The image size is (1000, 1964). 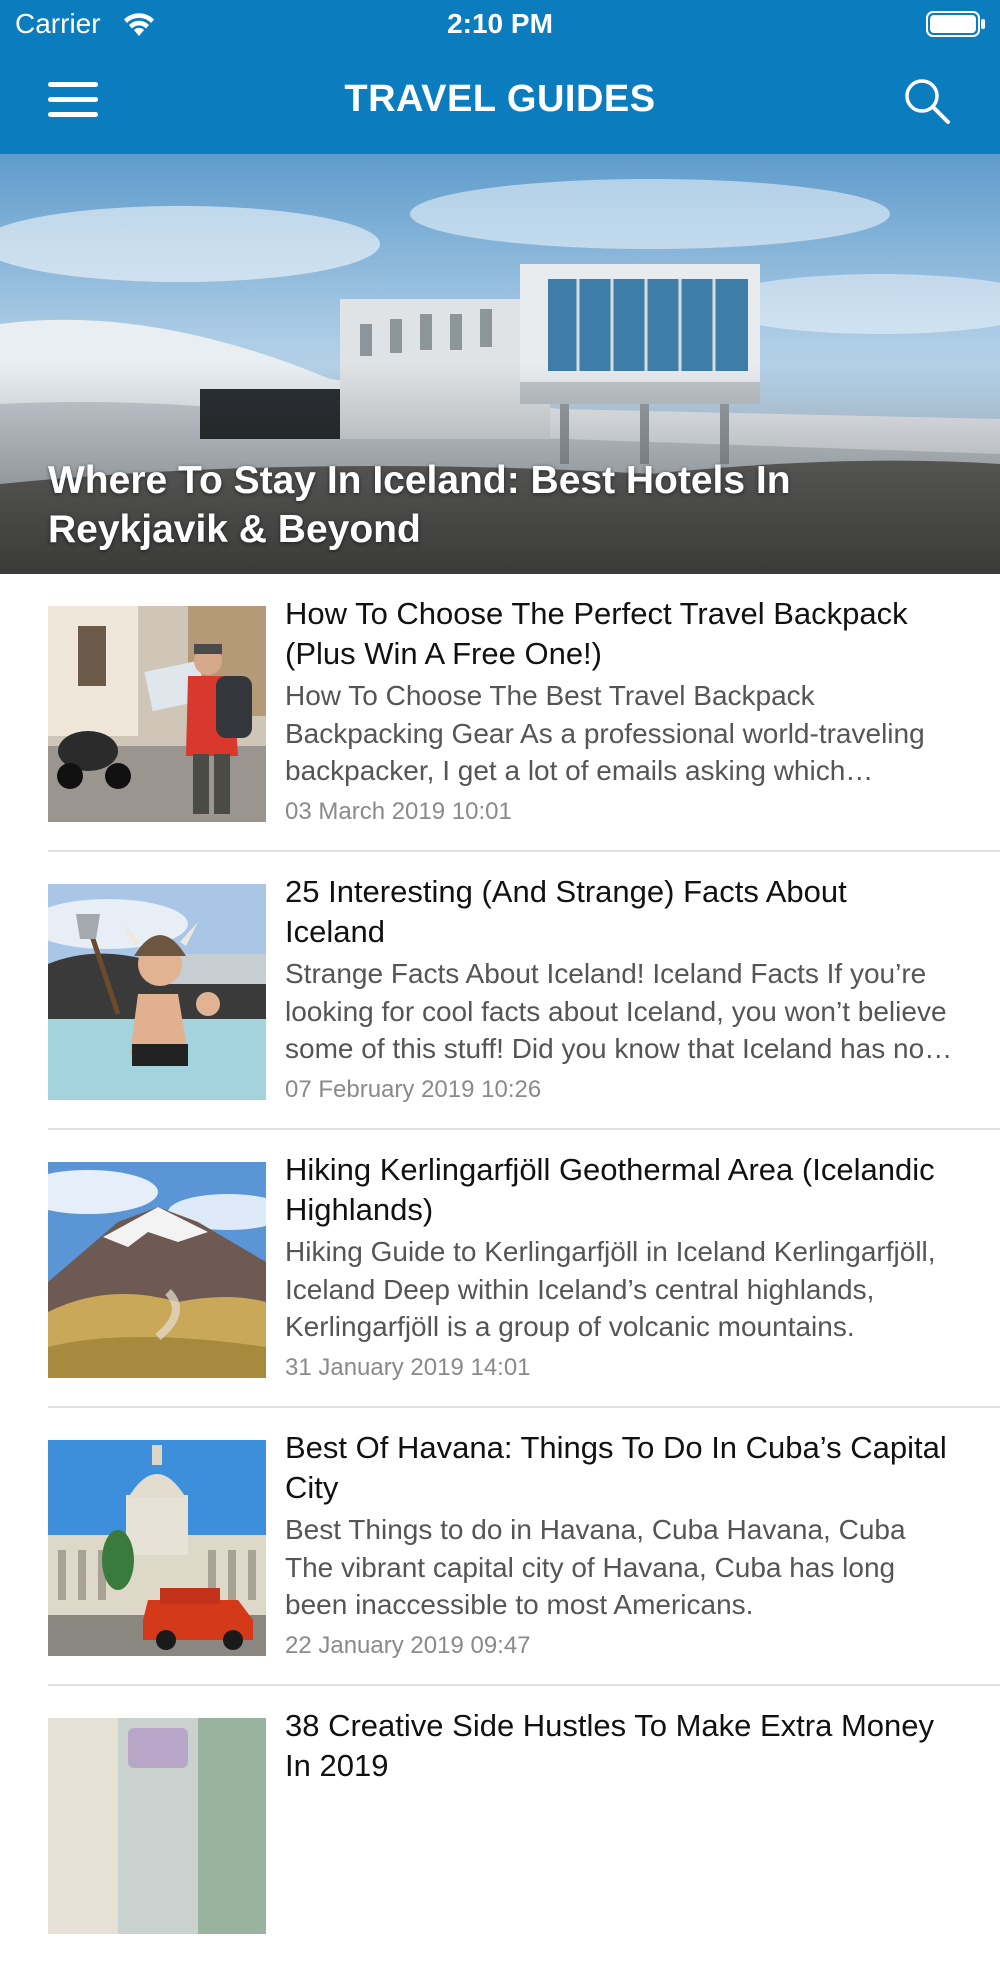 I want to click on navigation-bar: Carrier 2:10 PM TRAVEL GUIDES, so click(x=500, y=77).